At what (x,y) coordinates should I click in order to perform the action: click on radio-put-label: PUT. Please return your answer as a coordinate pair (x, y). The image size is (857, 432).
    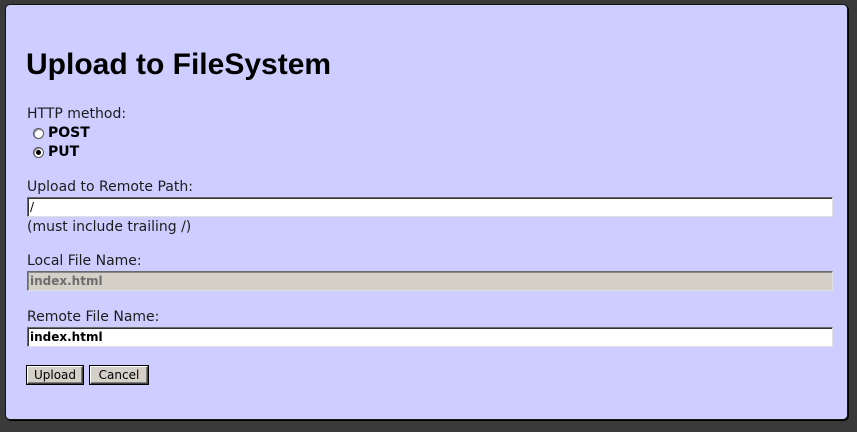
    Looking at the image, I should click on (63, 152).